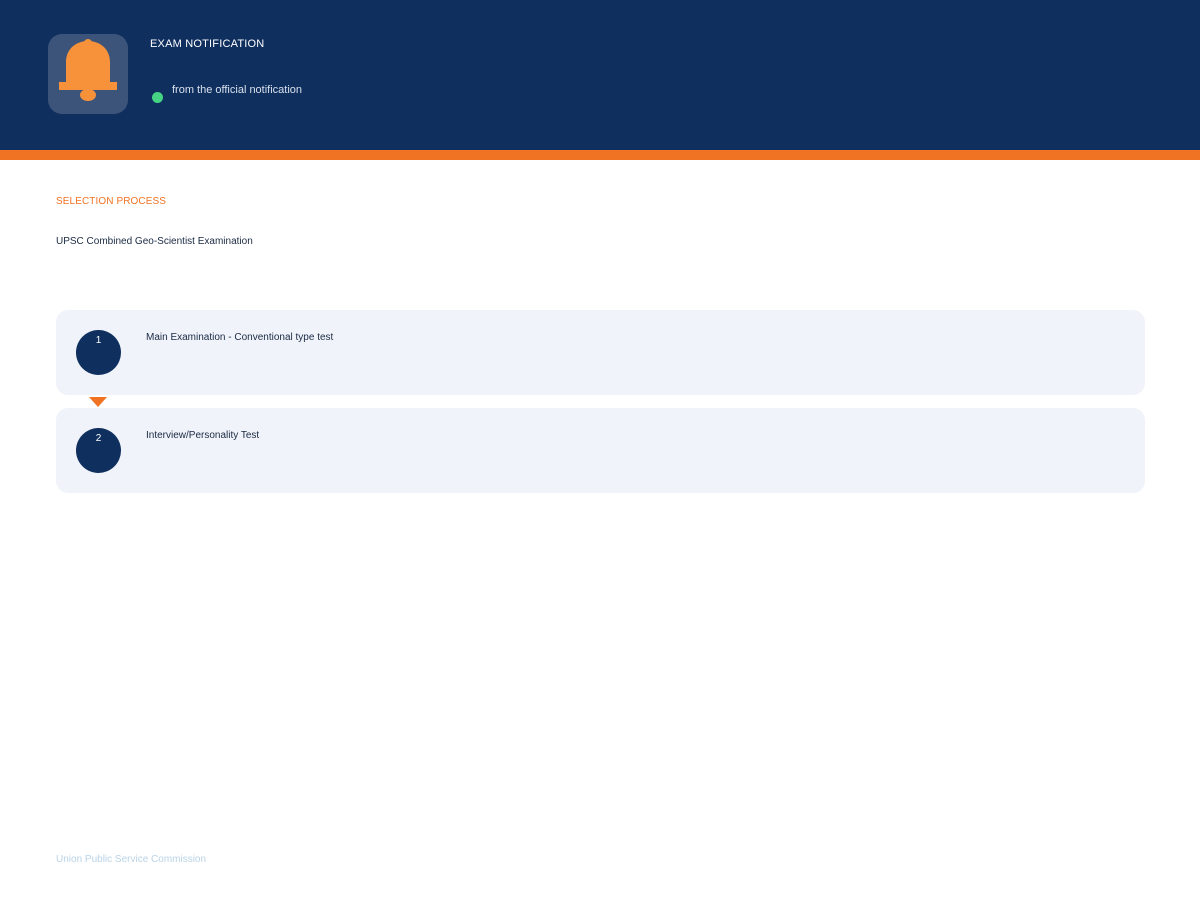 The width and height of the screenshot is (1200, 900). What do you see at coordinates (237, 90) in the screenshot?
I see `status-text: from the official notification` at bounding box center [237, 90].